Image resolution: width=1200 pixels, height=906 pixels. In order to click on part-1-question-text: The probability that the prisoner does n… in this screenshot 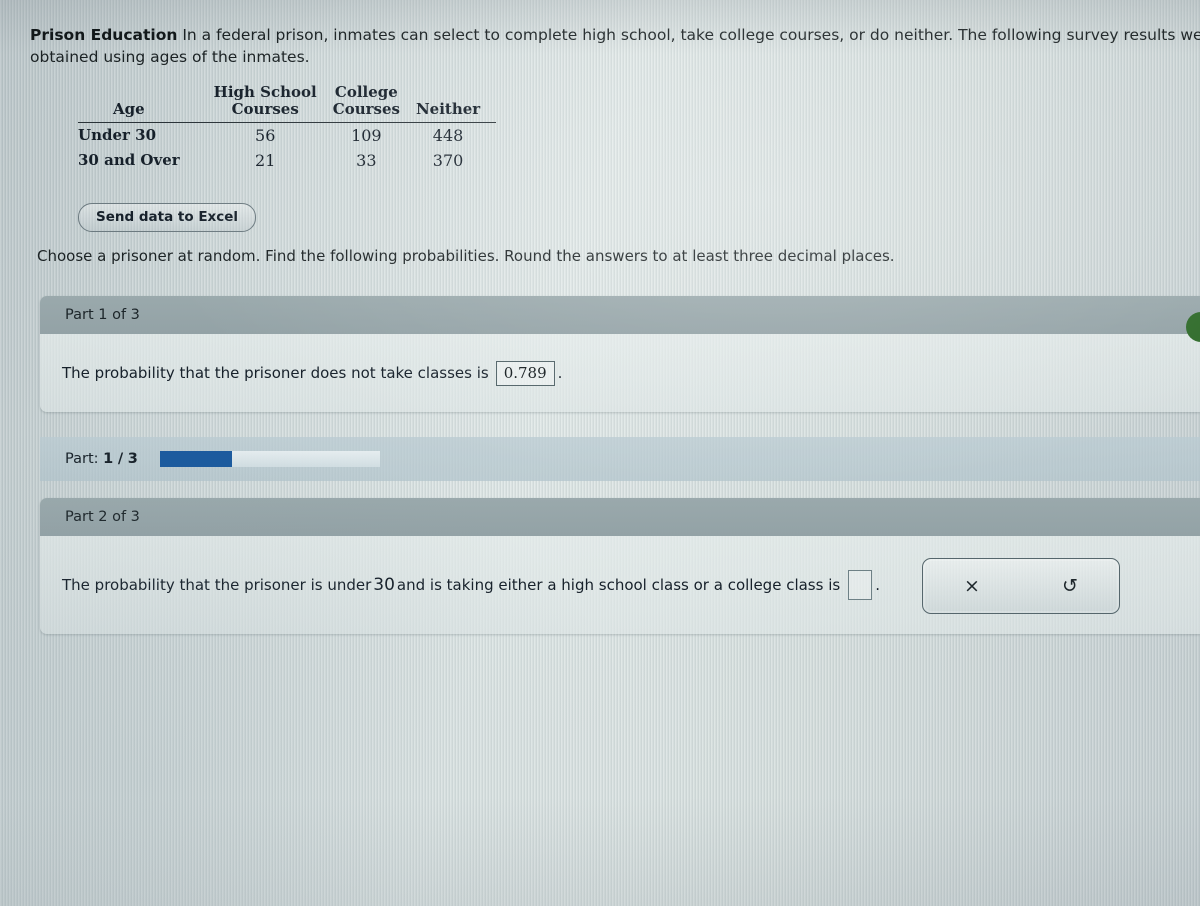, I will do `click(275, 373)`.